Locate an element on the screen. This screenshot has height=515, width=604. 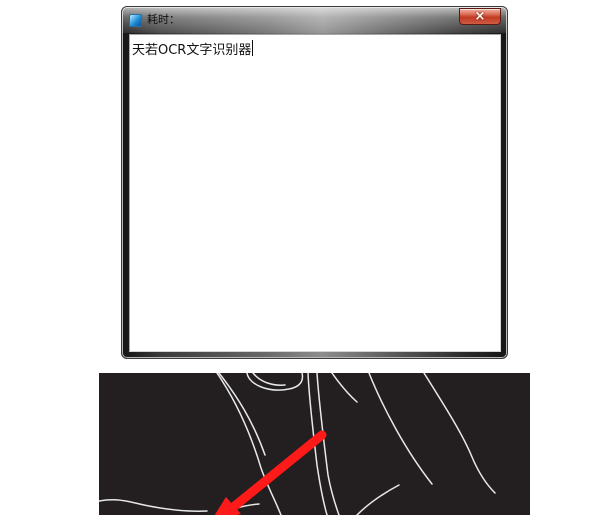
text-caret is located at coordinates (253, 48).